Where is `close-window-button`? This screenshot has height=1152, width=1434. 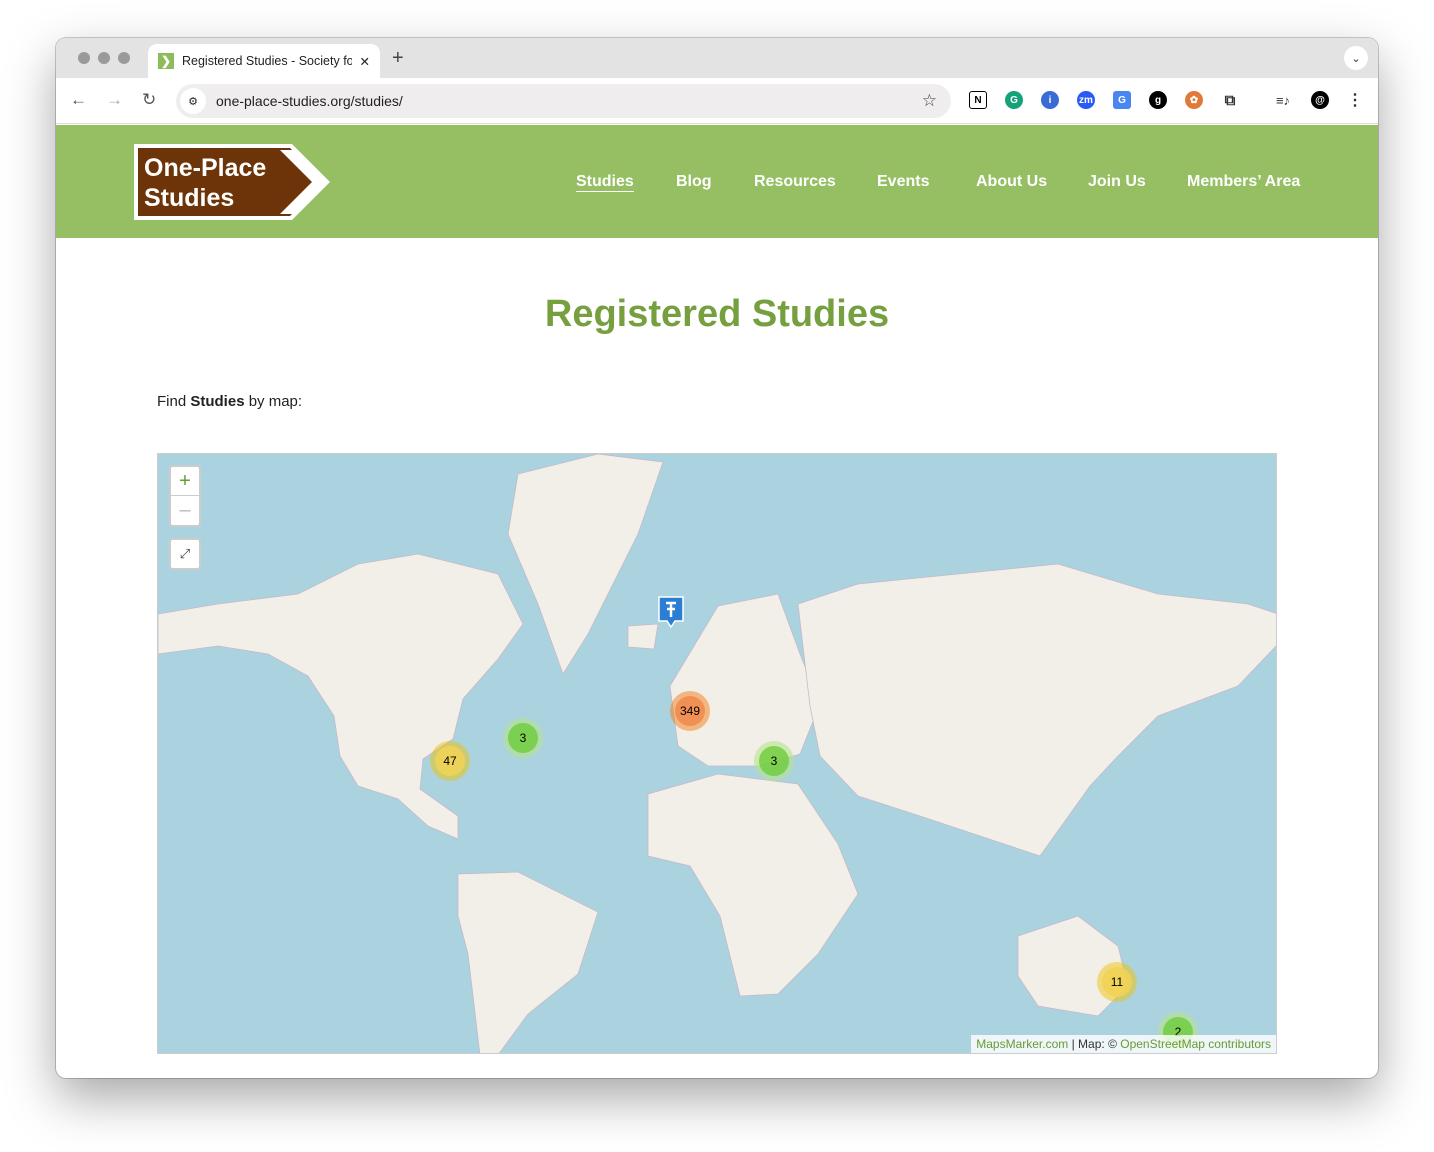 close-window-button is located at coordinates (84, 58).